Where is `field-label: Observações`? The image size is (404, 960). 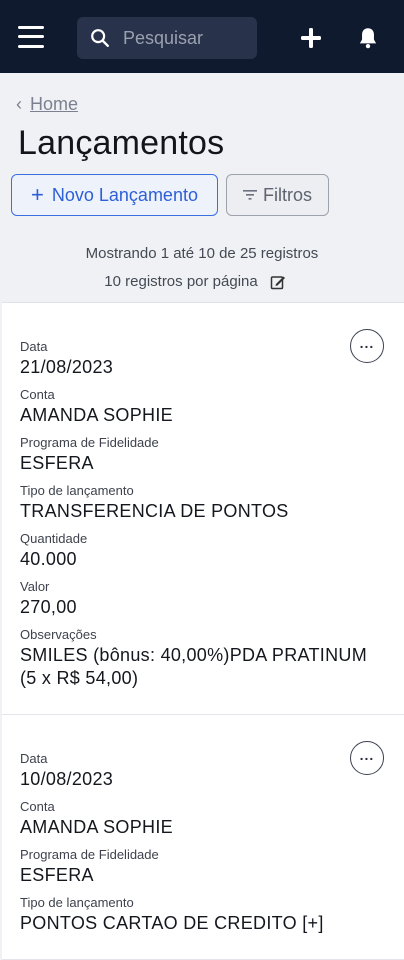 field-label: Observações is located at coordinates (58, 634).